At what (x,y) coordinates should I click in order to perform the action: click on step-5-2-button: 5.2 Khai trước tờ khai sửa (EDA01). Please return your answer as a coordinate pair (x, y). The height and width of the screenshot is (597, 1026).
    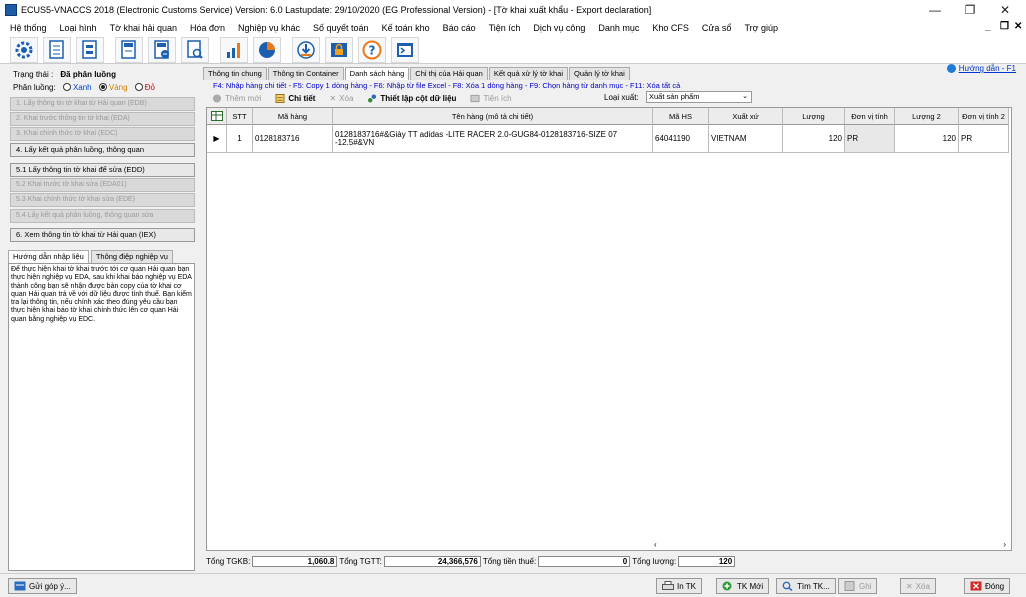
    Looking at the image, I should click on (102, 185).